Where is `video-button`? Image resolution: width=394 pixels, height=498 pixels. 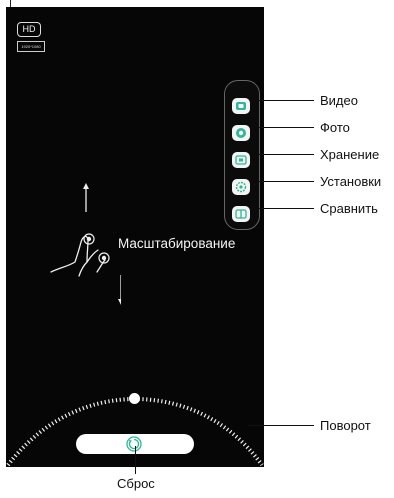 video-button is located at coordinates (241, 106).